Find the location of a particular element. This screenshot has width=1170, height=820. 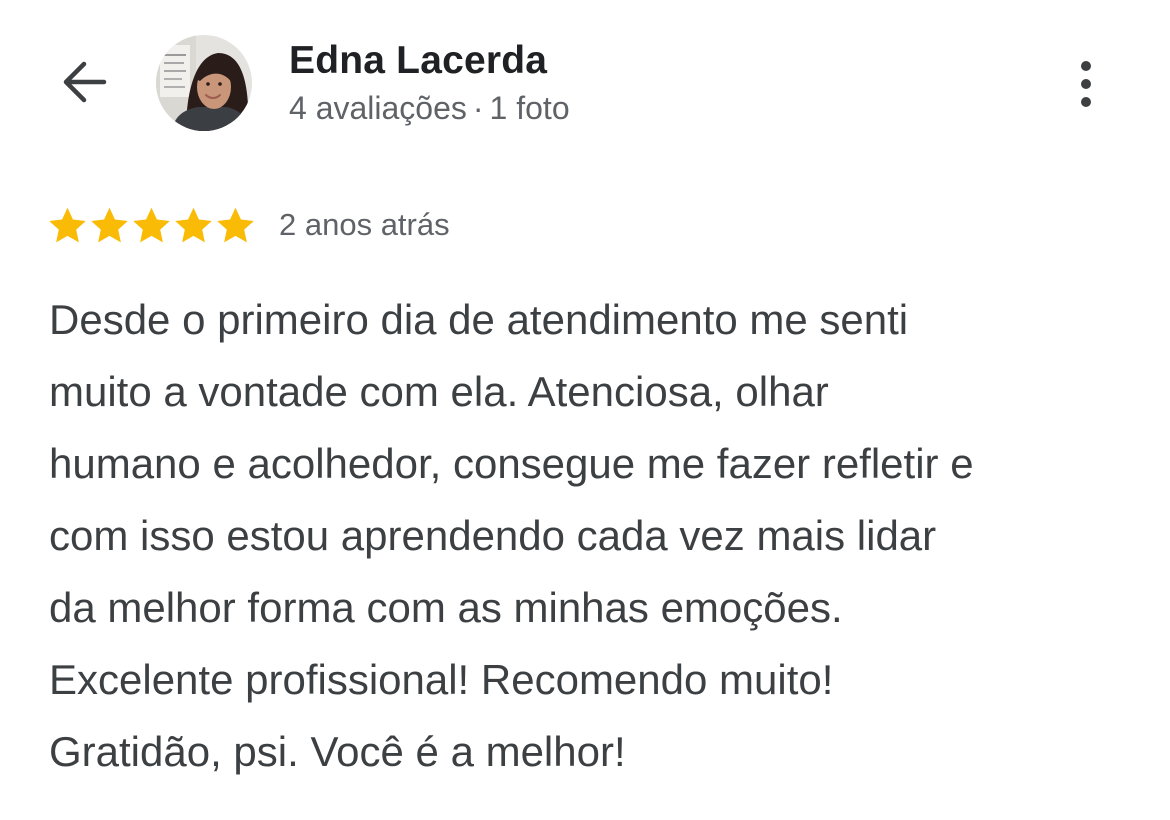

review-text-line: da melhor forma com as minhas emoções. is located at coordinates (446, 607).